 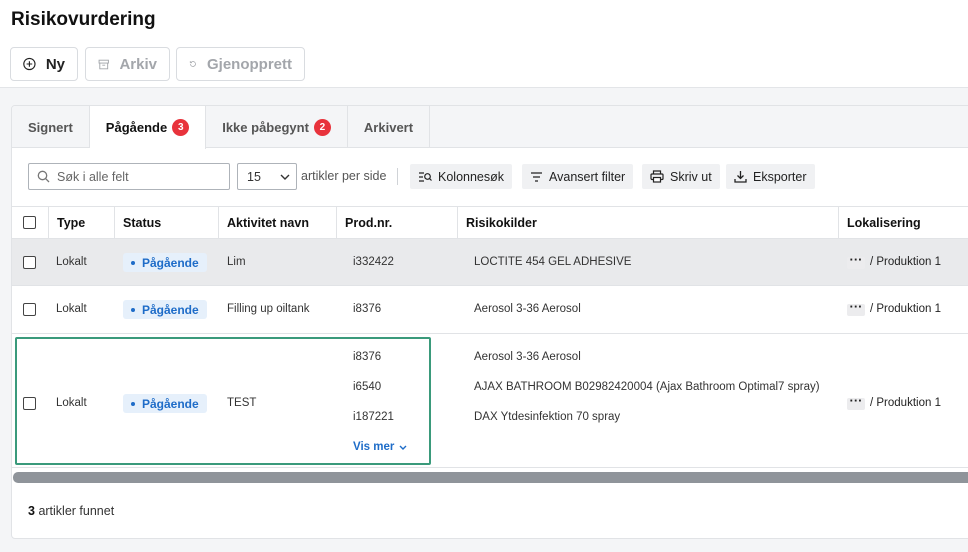 I want to click on risk-cell: DAX Ytdesinfektion 70 spray, so click(x=547, y=417).